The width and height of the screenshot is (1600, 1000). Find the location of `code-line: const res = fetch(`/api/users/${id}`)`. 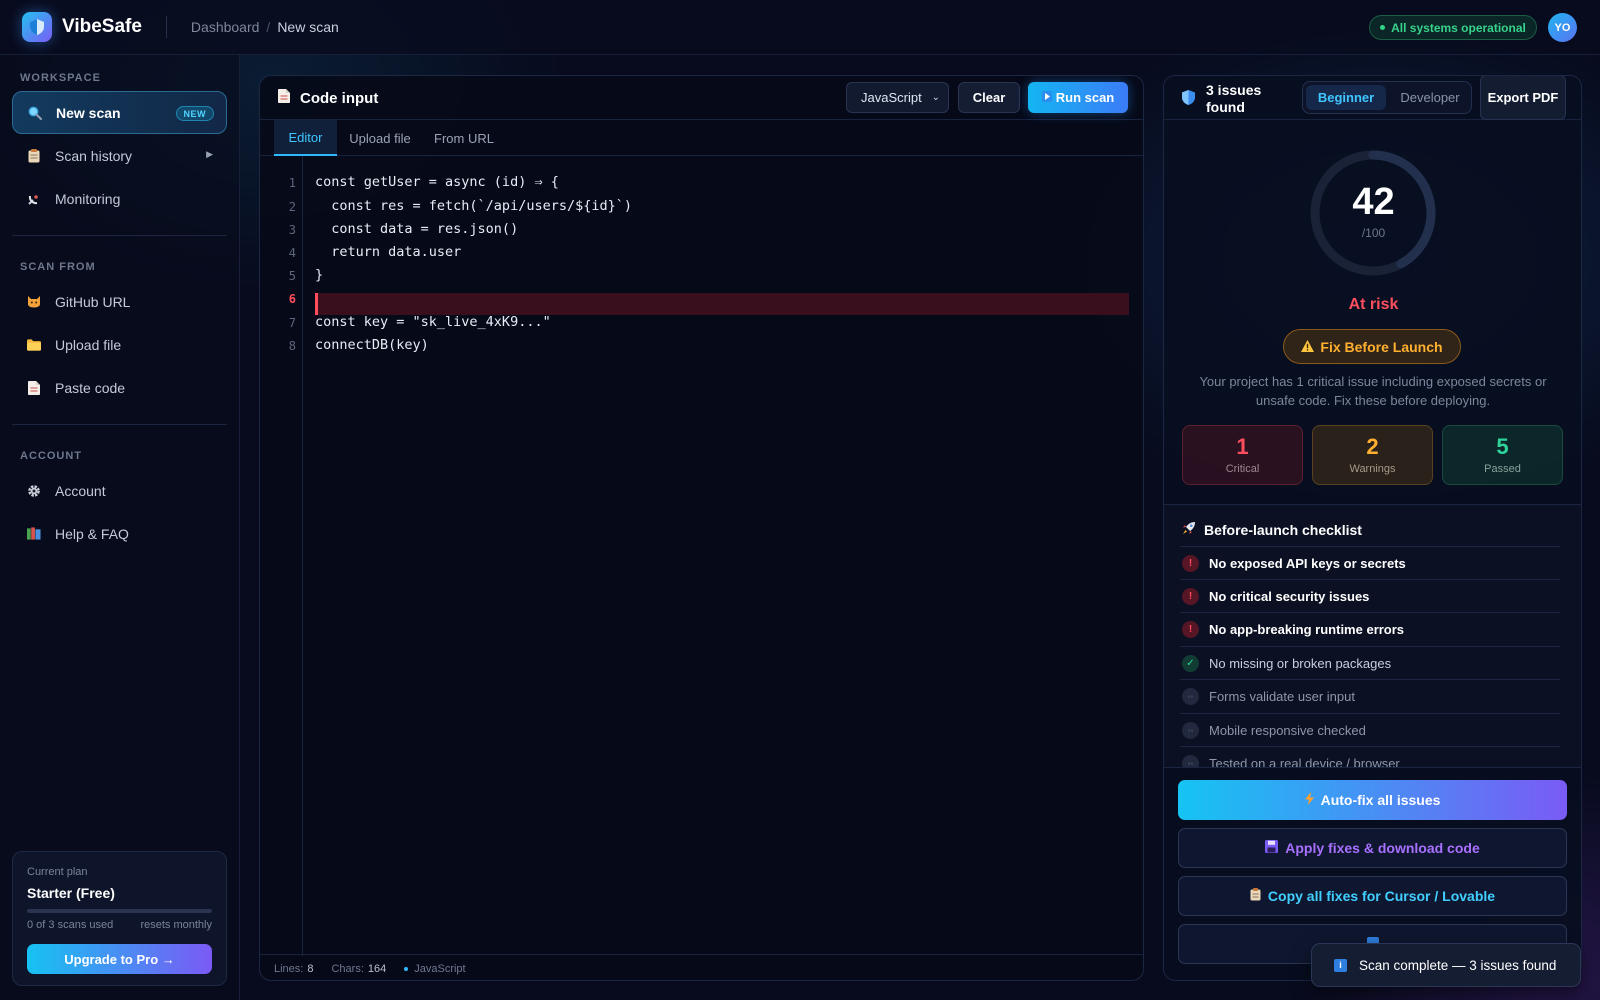

code-line: const res = fetch(`/api/users/${id}`) is located at coordinates (473, 206).